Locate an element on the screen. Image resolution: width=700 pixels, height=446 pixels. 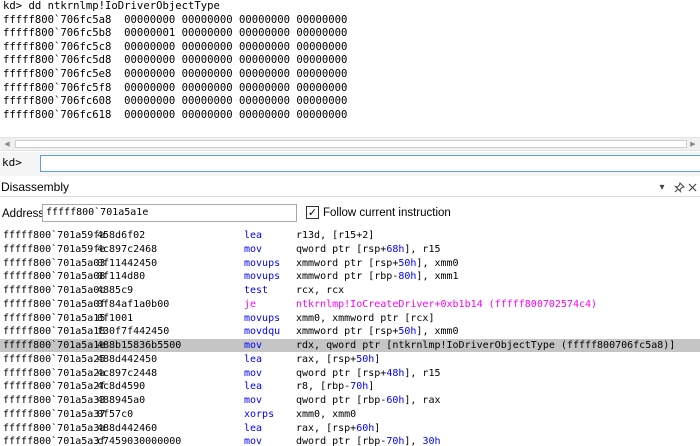
instruction-bytes: 488b15836b5500 is located at coordinates (139, 345).